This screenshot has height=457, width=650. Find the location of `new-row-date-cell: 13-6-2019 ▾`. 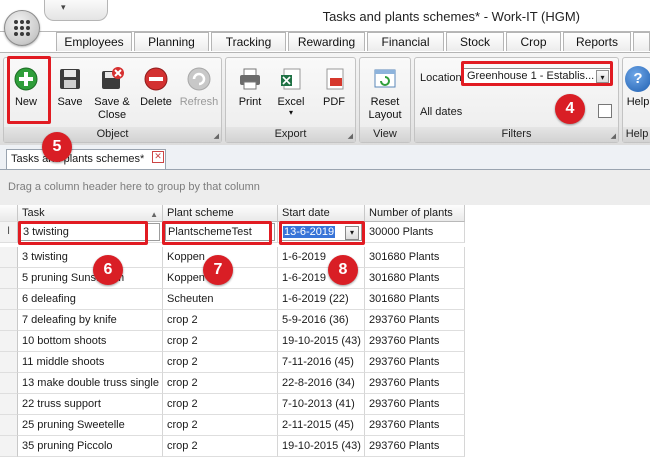

new-row-date-cell: 13-6-2019 ▾ is located at coordinates (321, 232).